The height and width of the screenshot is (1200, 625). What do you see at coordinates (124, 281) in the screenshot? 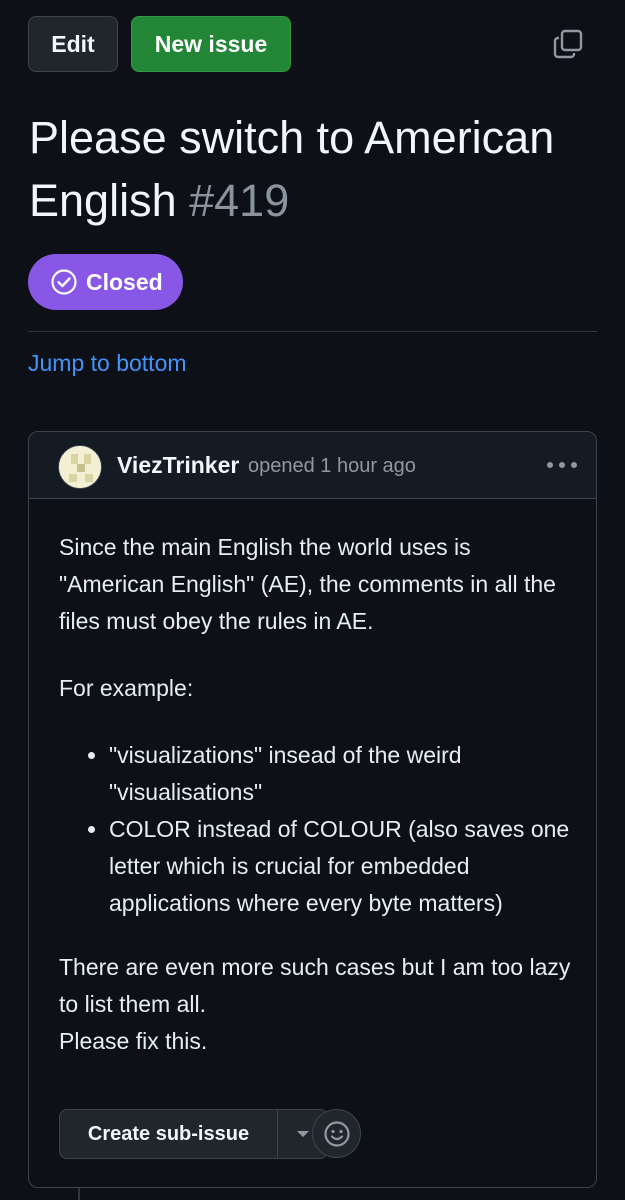
I see `status-label: Closed` at bounding box center [124, 281].